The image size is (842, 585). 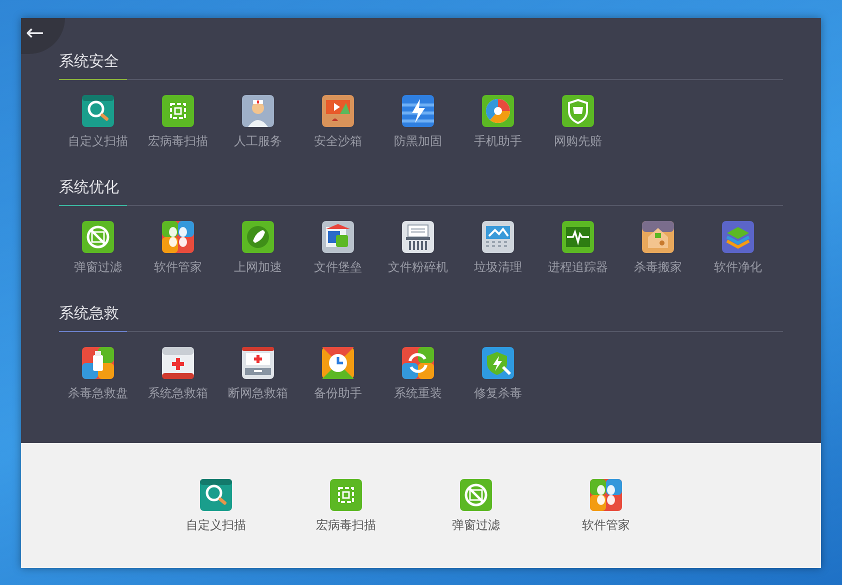 What do you see at coordinates (578, 111) in the screenshot?
I see `shield-icon` at bounding box center [578, 111].